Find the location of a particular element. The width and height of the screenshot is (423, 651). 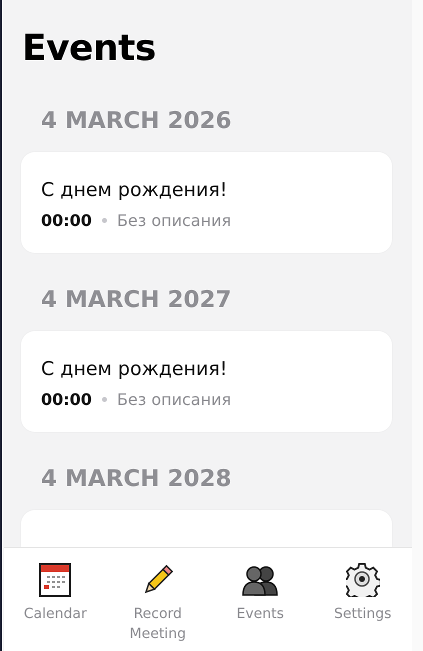

tab-button: Events is located at coordinates (260, 599).